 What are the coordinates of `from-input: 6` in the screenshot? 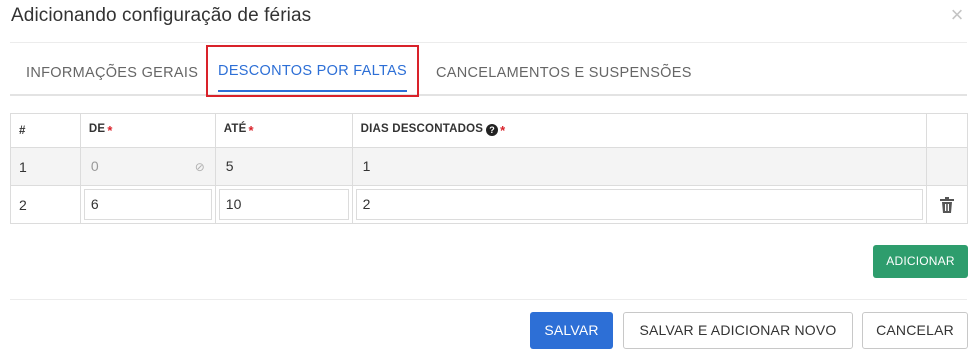 It's located at (147, 204).